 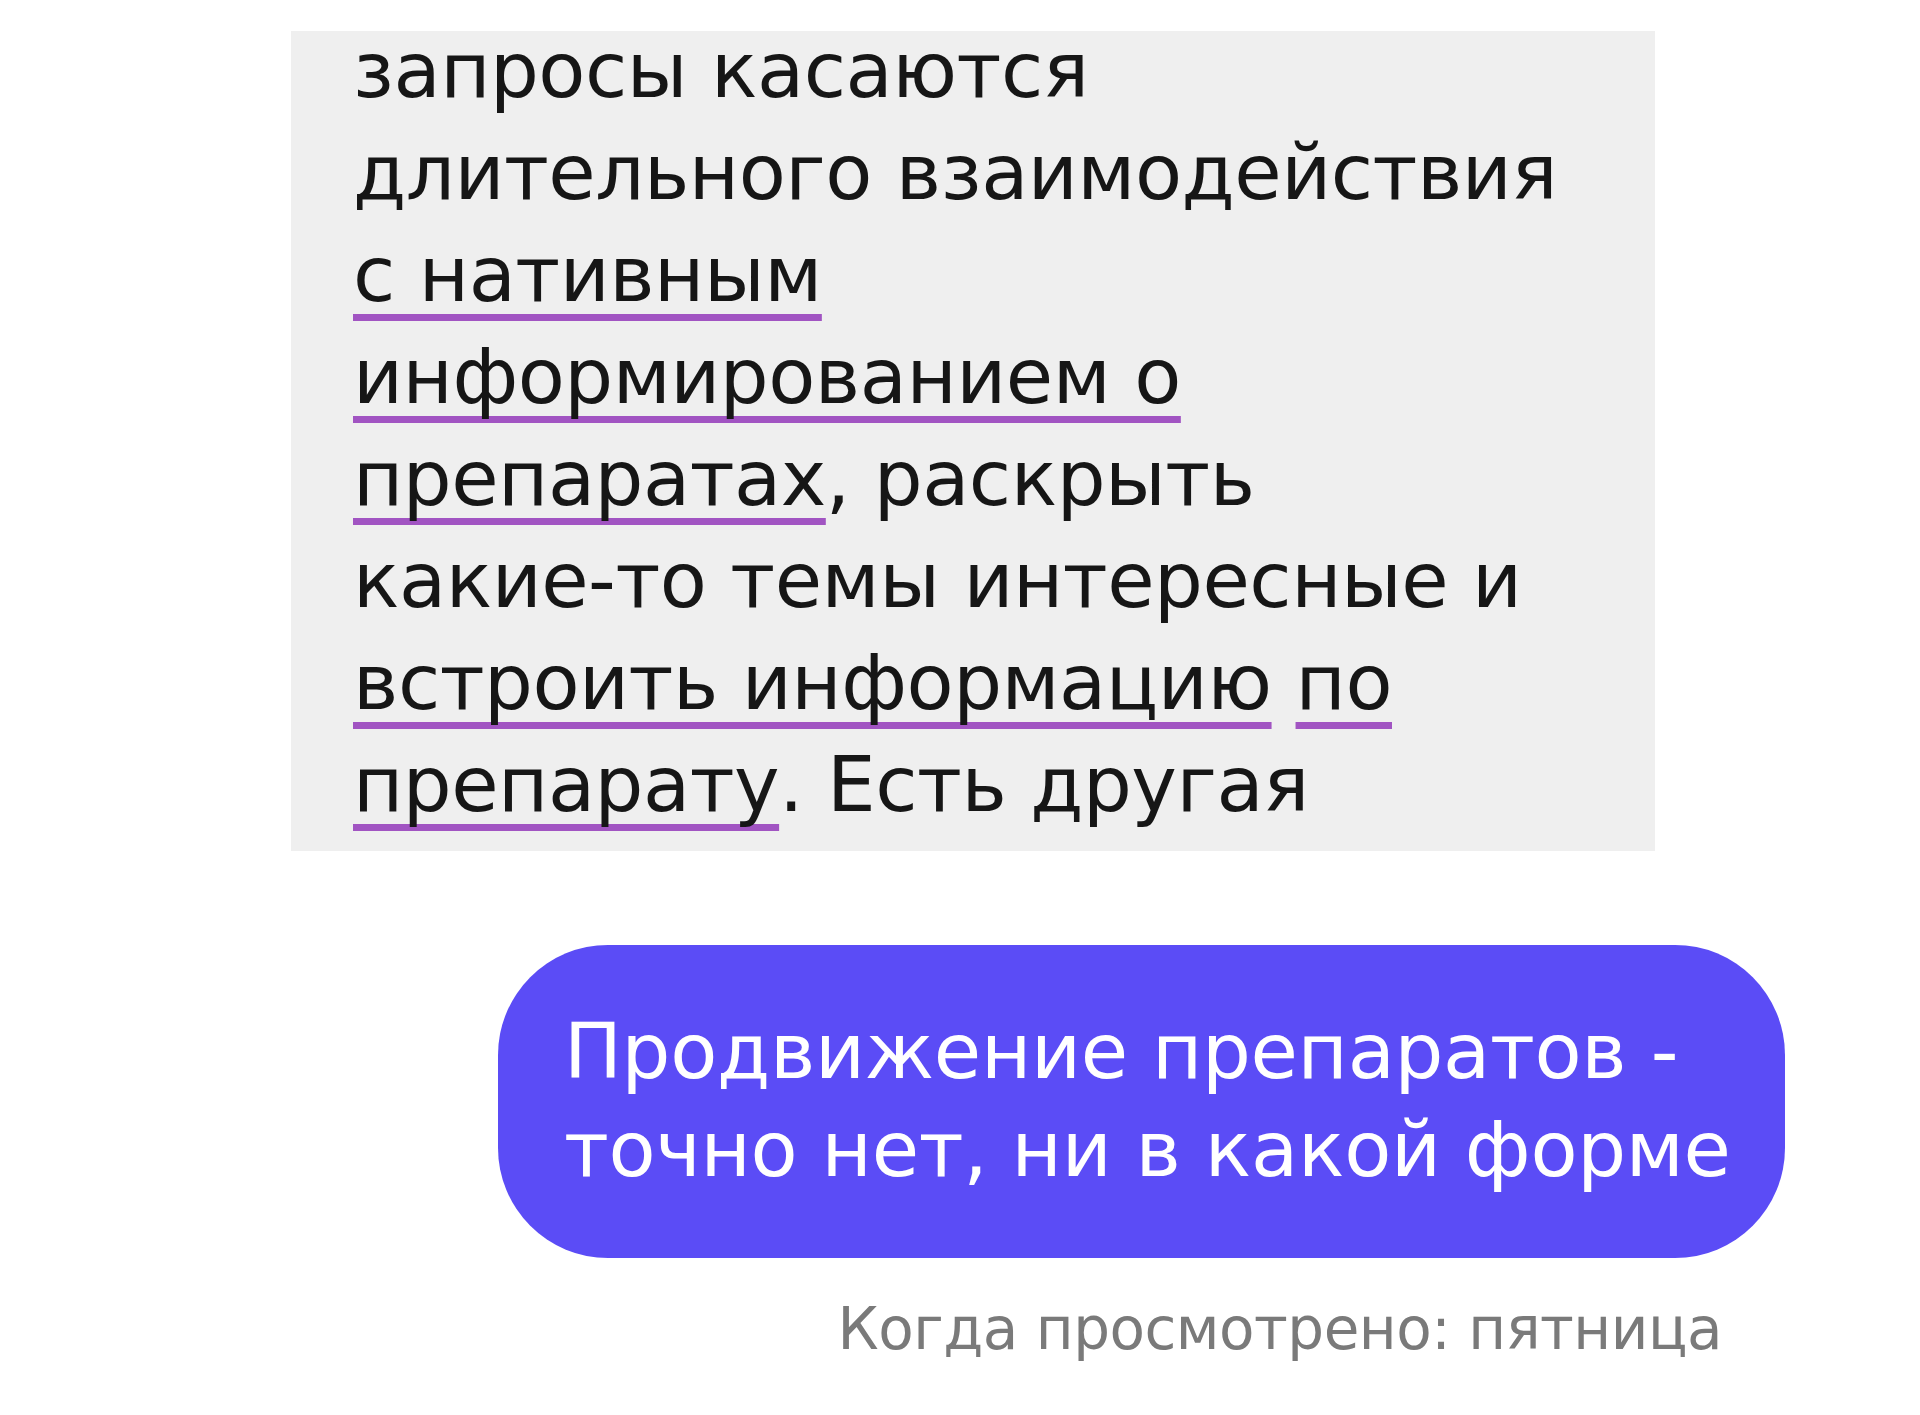 What do you see at coordinates (1141, 1101) in the screenshot?
I see `message-bubble: Продвижение препаратов - точно нет, ни в какой форме` at bounding box center [1141, 1101].